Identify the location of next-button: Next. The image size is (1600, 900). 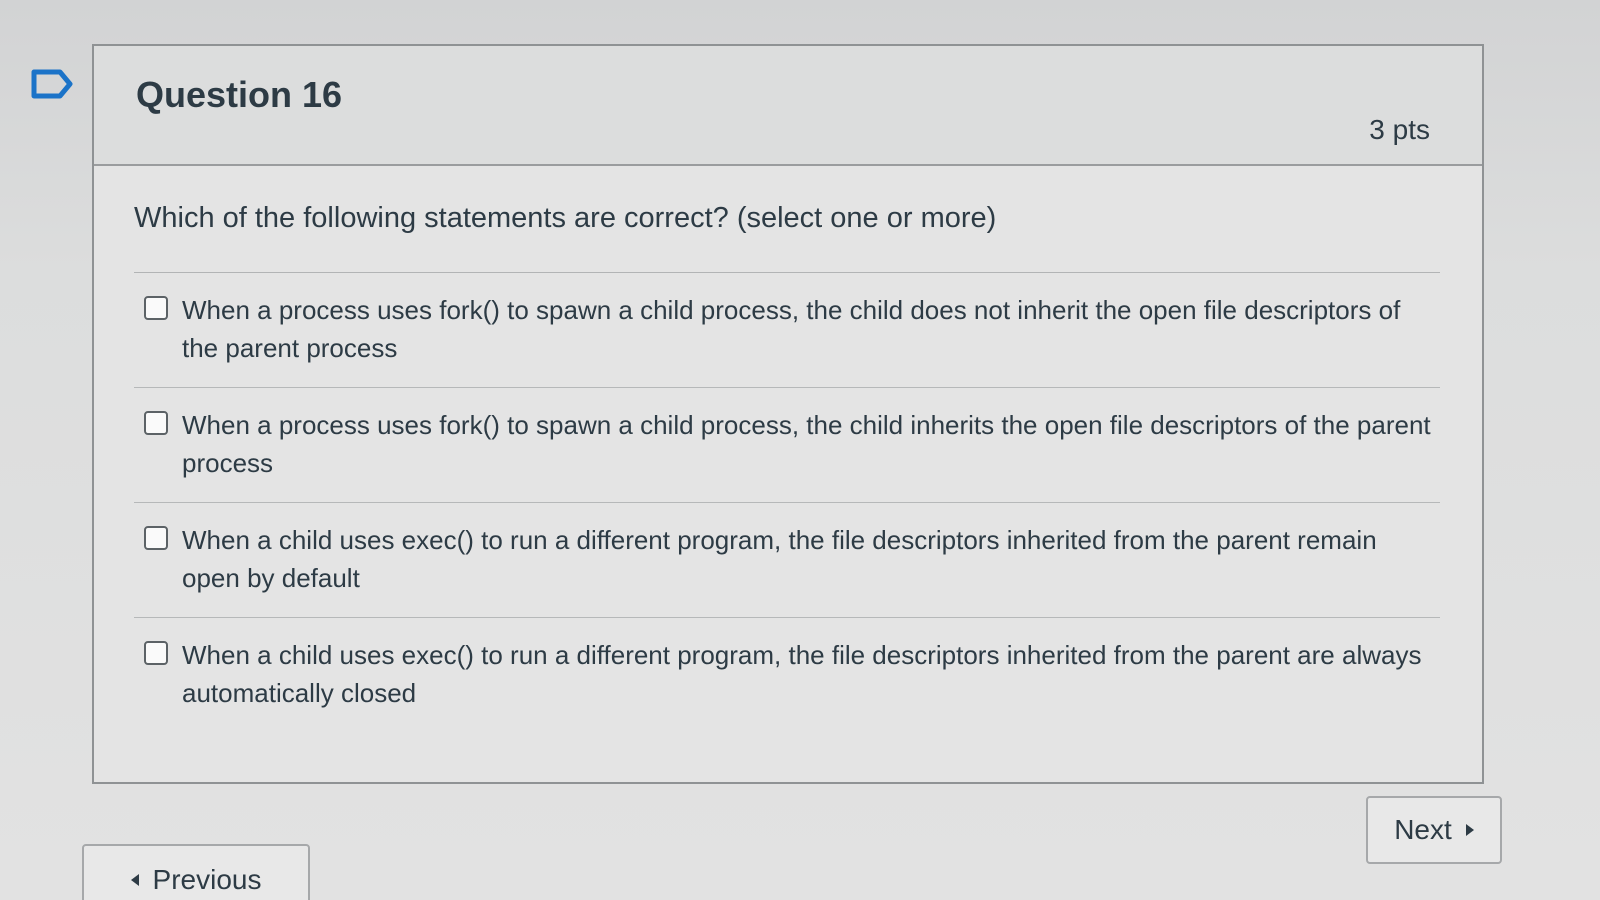
(1434, 830).